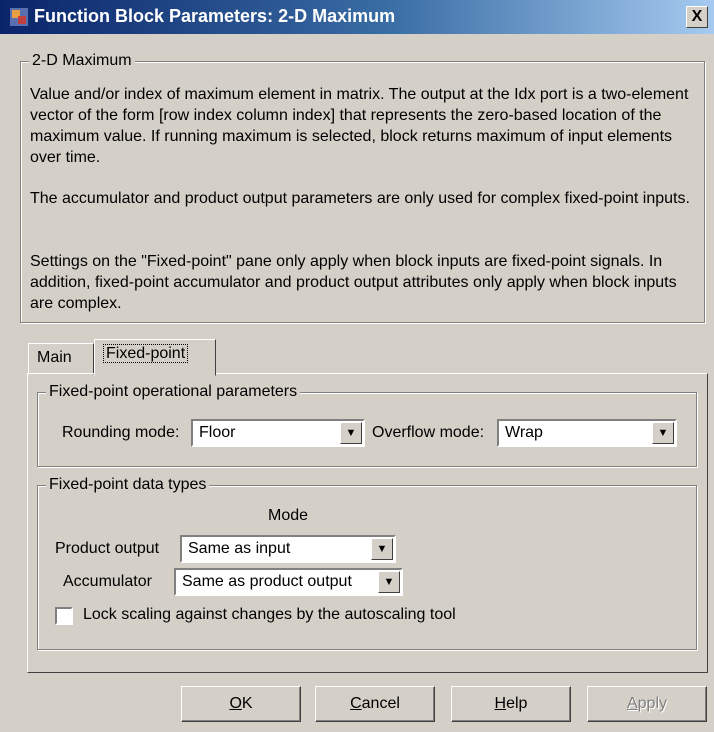 This screenshot has height=732, width=714. What do you see at coordinates (82, 61) in the screenshot?
I see `description-legend: 2-D Maximum` at bounding box center [82, 61].